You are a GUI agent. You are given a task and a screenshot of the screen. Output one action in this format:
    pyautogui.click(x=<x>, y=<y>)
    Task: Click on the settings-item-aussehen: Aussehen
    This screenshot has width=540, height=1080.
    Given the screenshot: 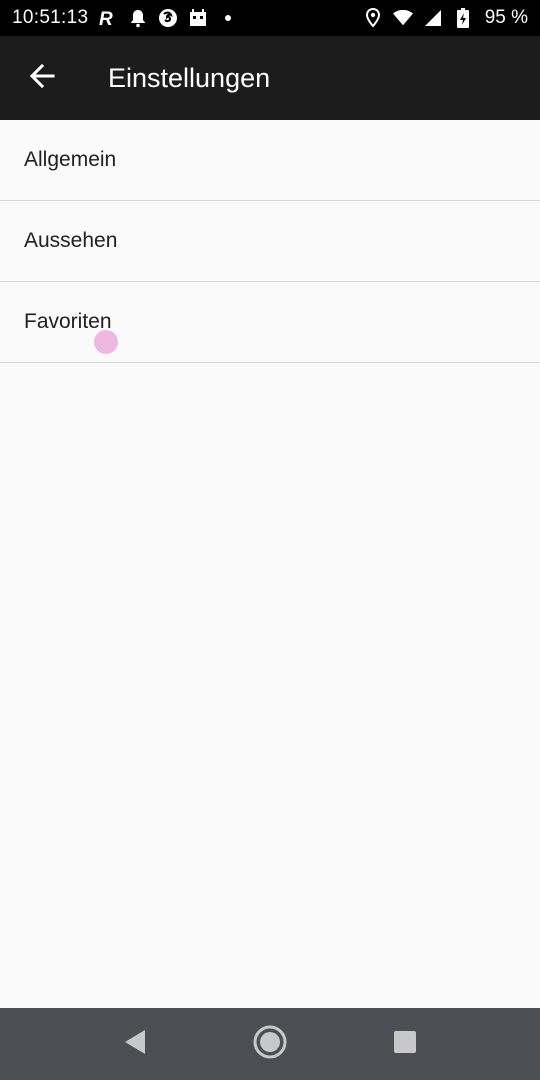 What is the action you would take?
    pyautogui.click(x=270, y=241)
    